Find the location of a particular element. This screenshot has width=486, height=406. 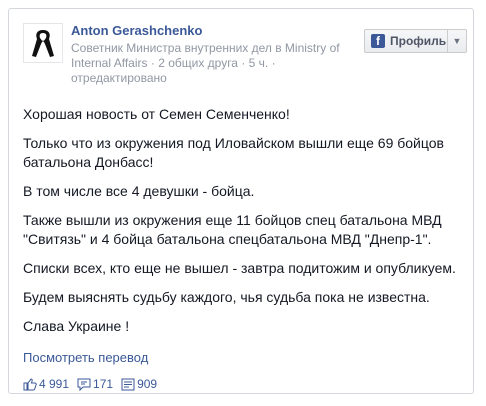

profile-button-label: Профиль is located at coordinates (418, 41).